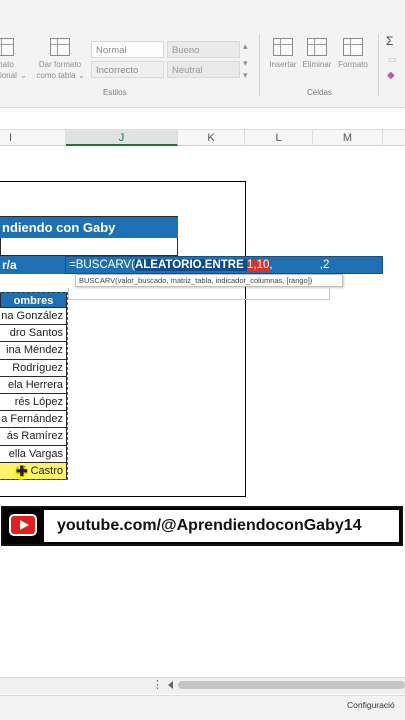  I want to click on insert-label: Insertar, so click(283, 65).